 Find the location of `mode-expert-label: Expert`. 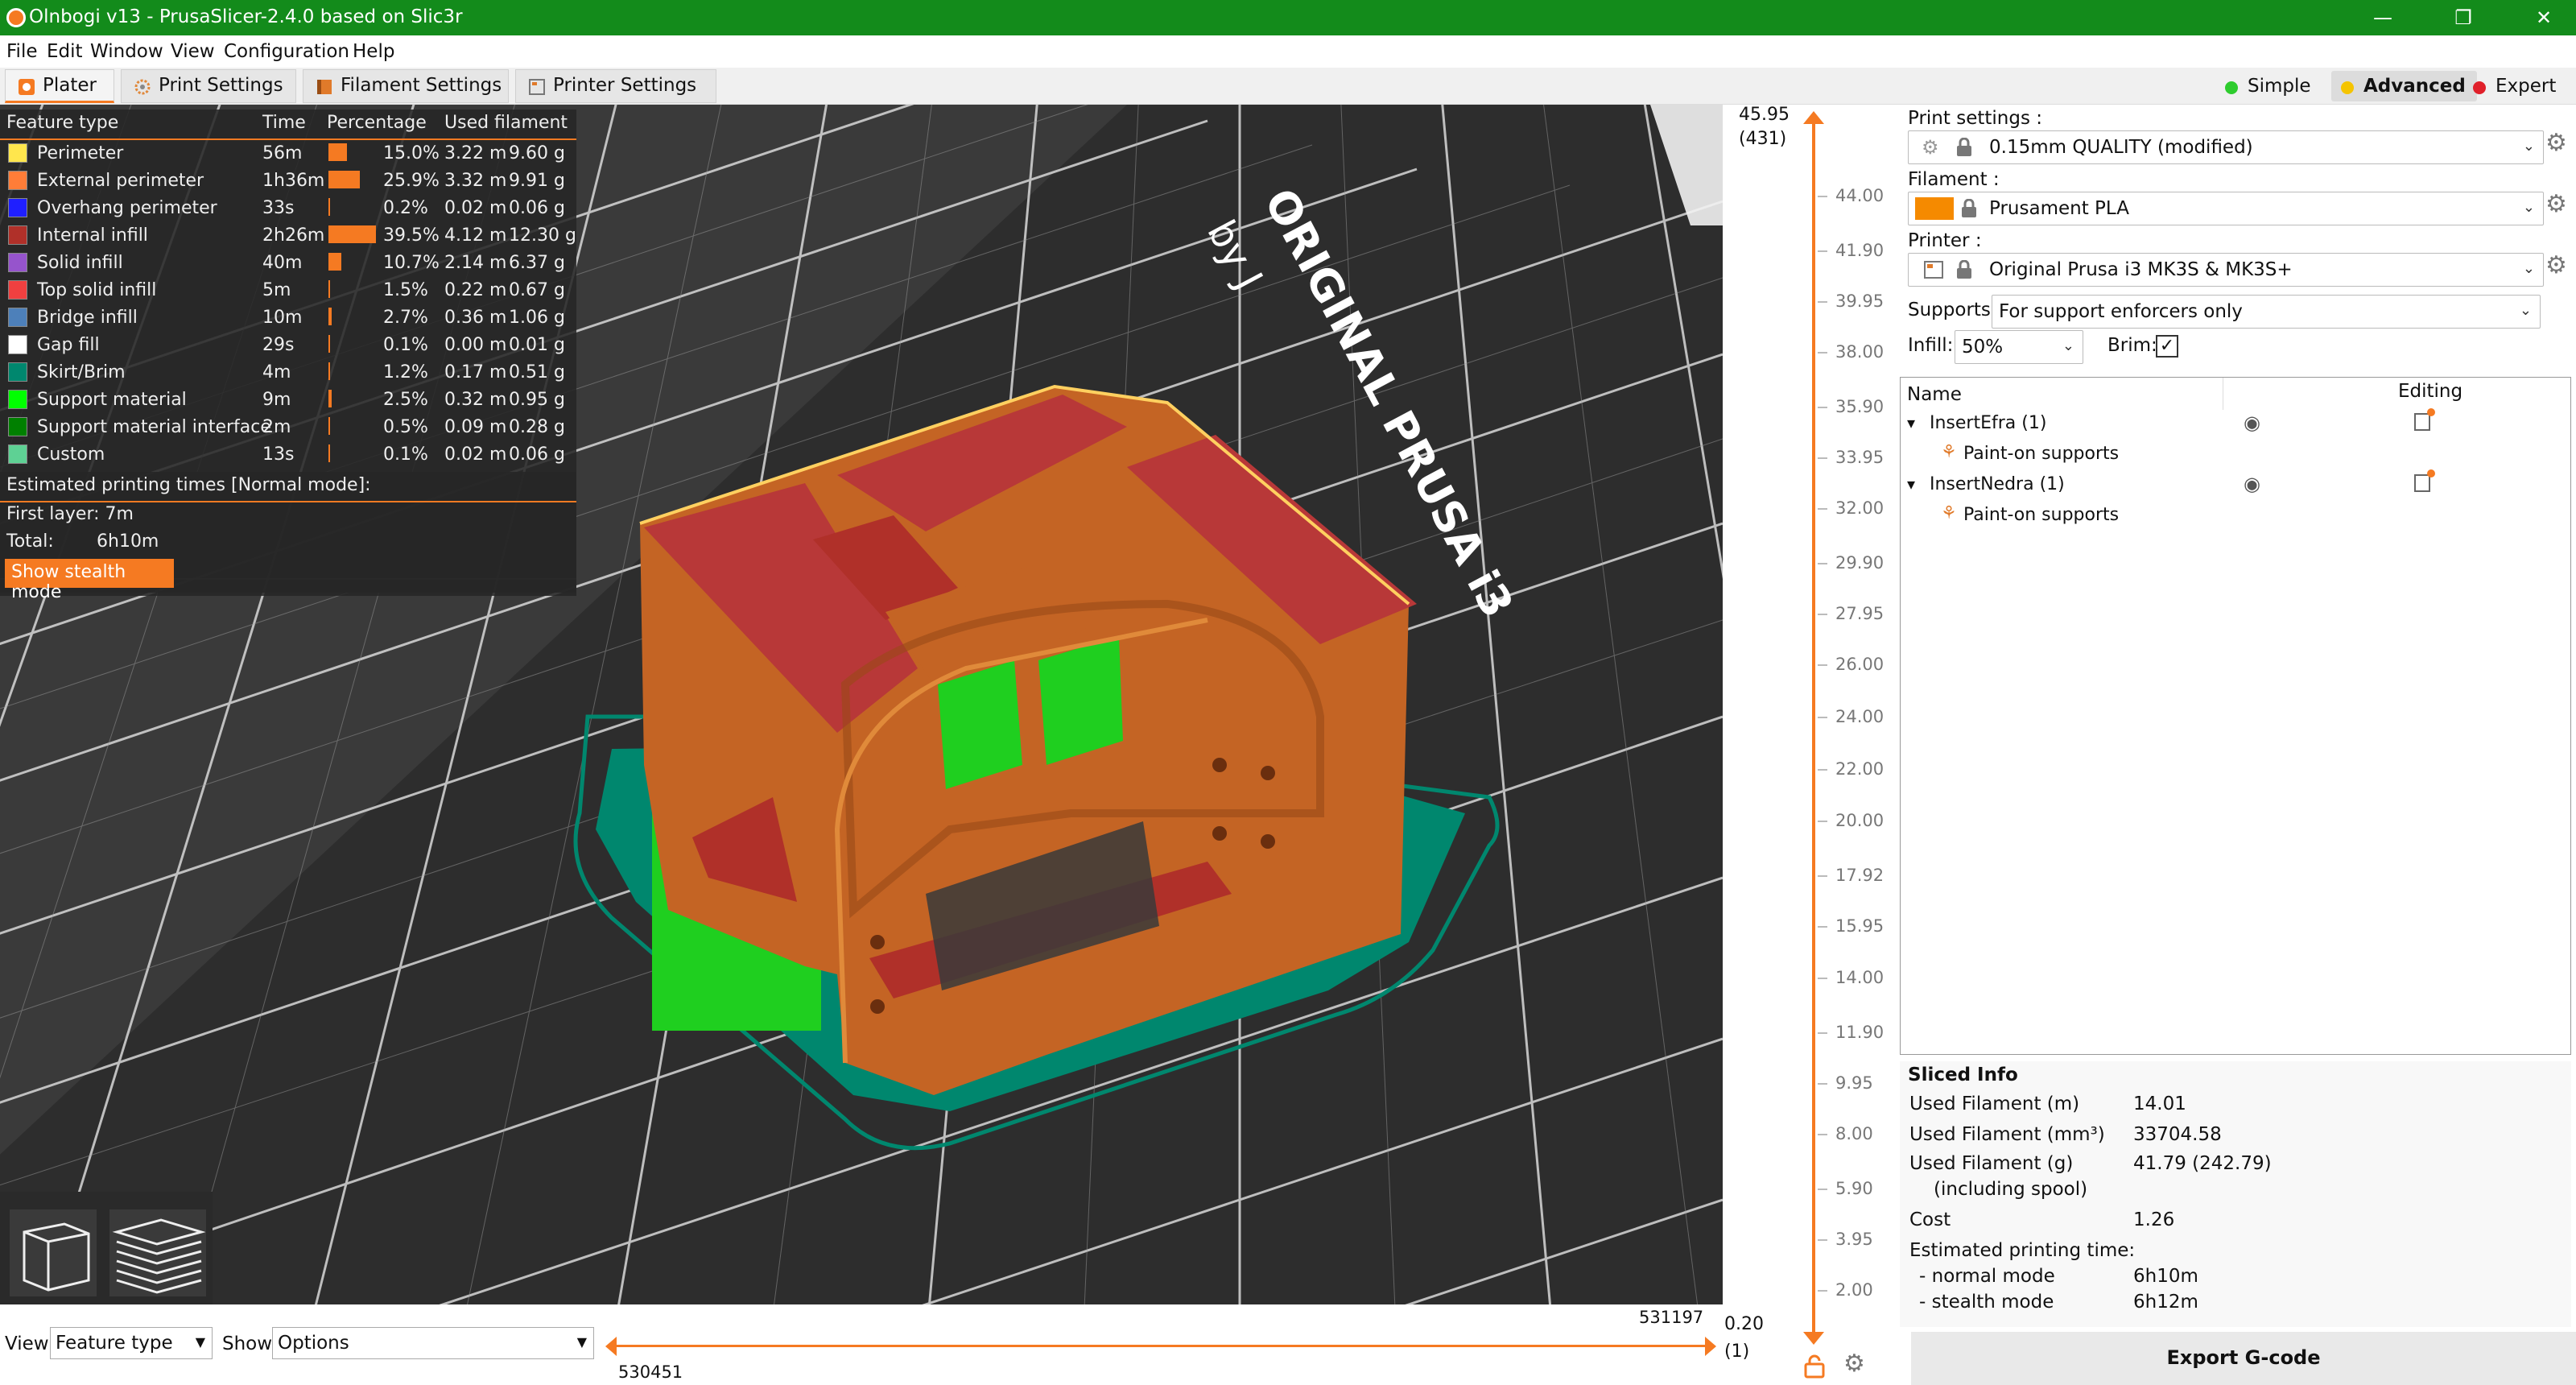

mode-expert-label: Expert is located at coordinates (2526, 86).